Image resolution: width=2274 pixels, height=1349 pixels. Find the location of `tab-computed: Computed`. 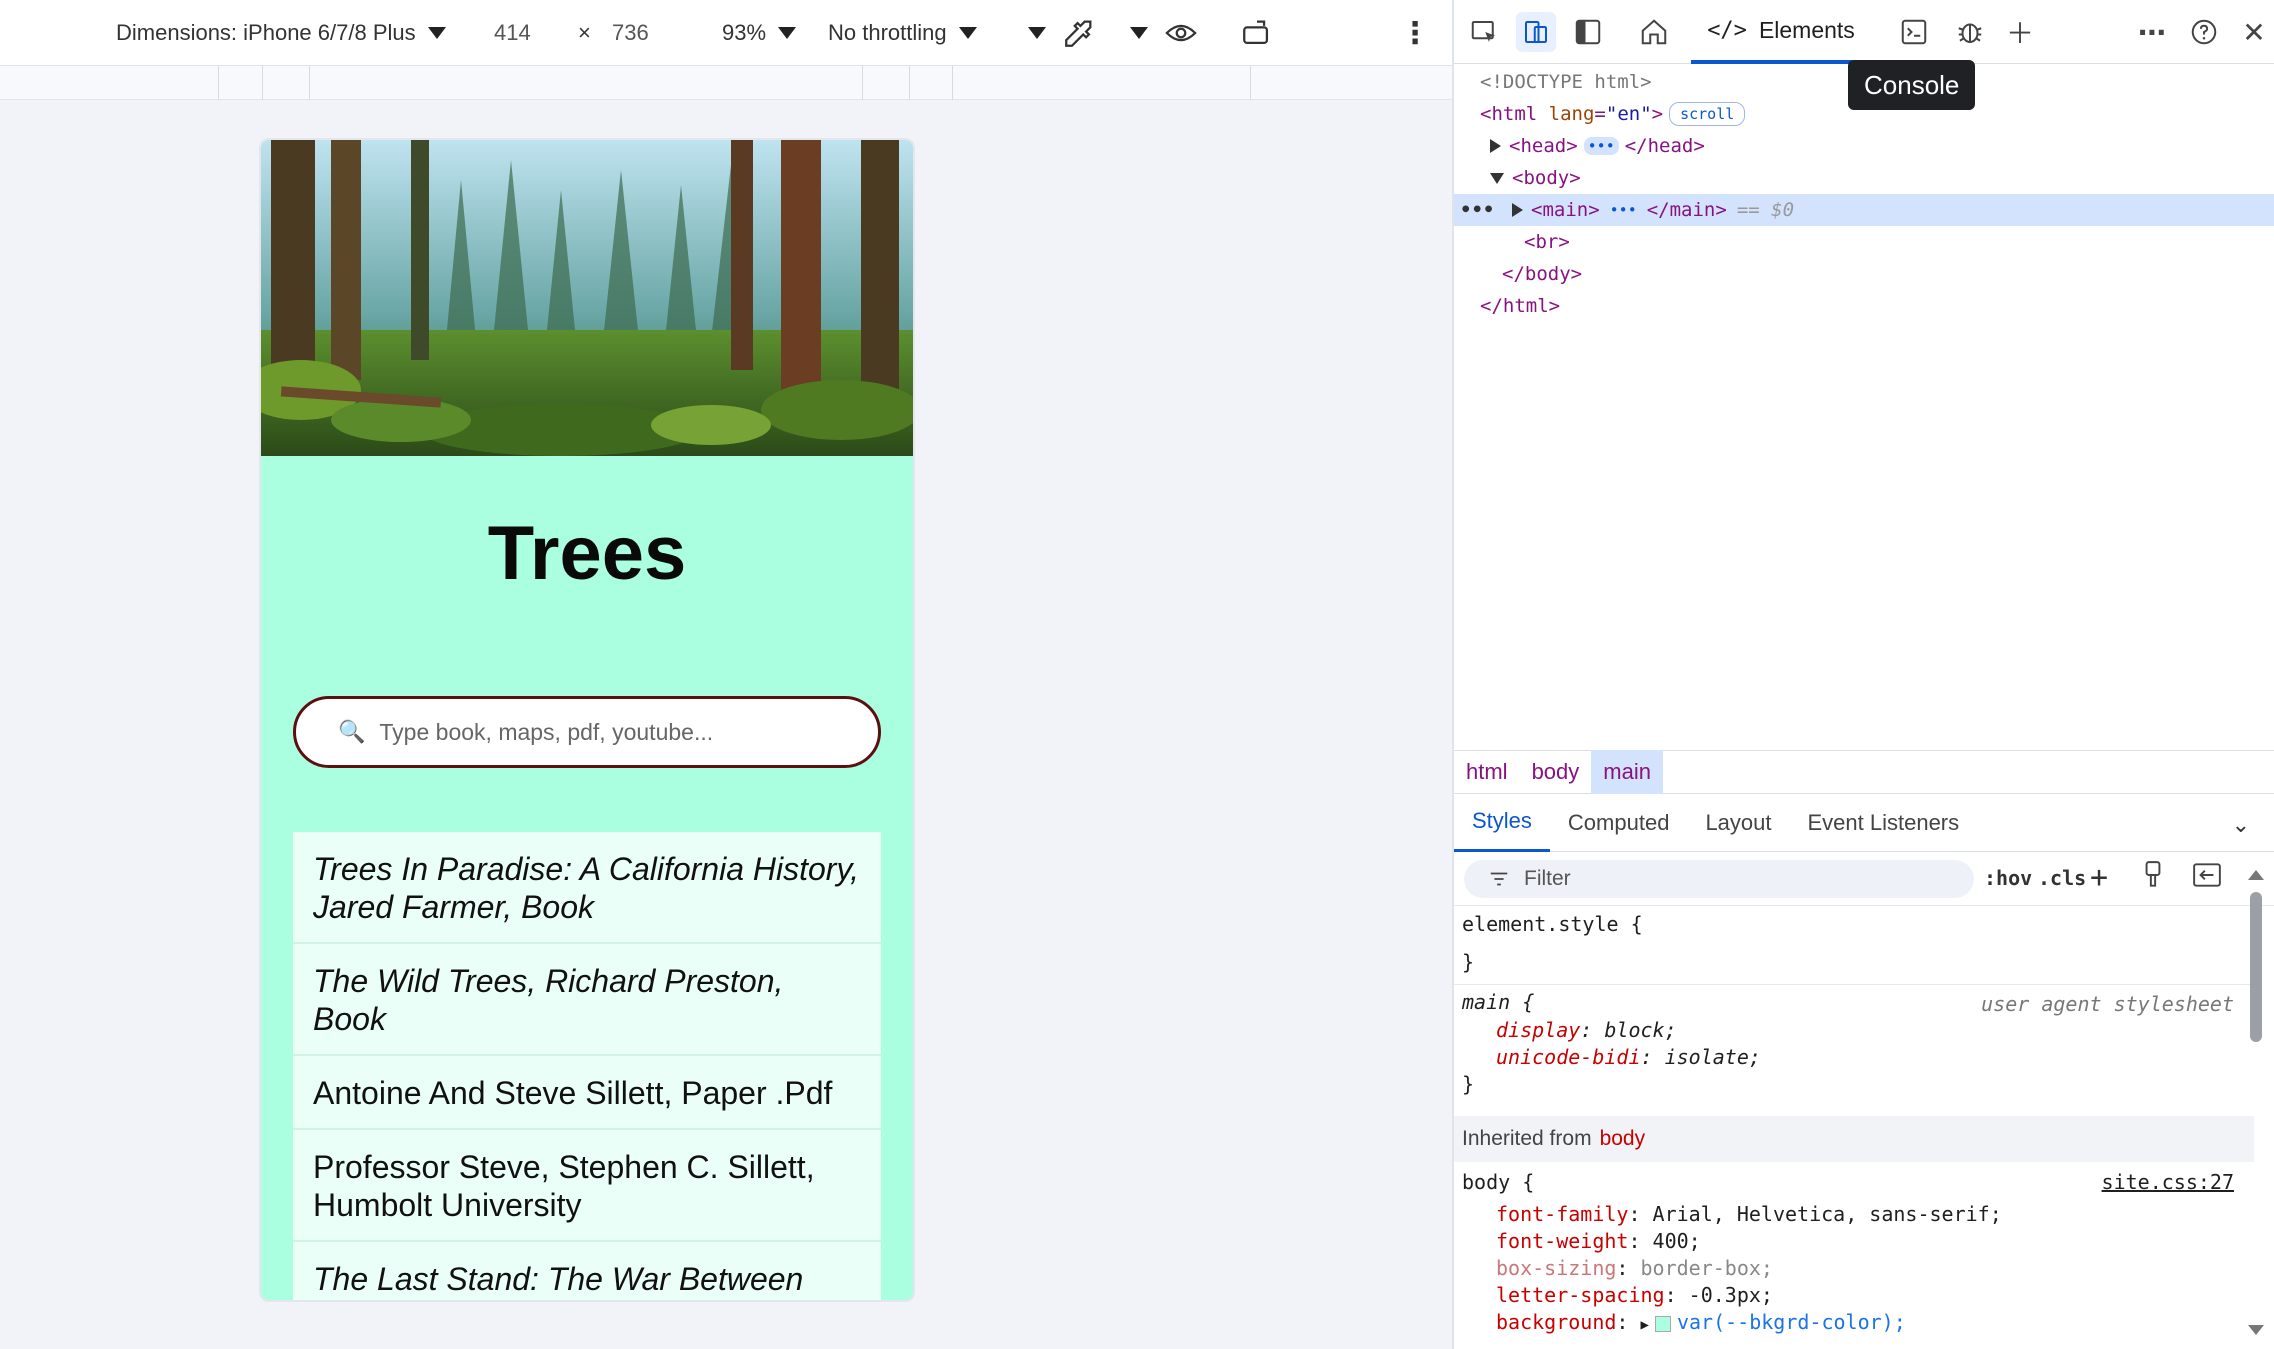

tab-computed: Computed is located at coordinates (1619, 823).